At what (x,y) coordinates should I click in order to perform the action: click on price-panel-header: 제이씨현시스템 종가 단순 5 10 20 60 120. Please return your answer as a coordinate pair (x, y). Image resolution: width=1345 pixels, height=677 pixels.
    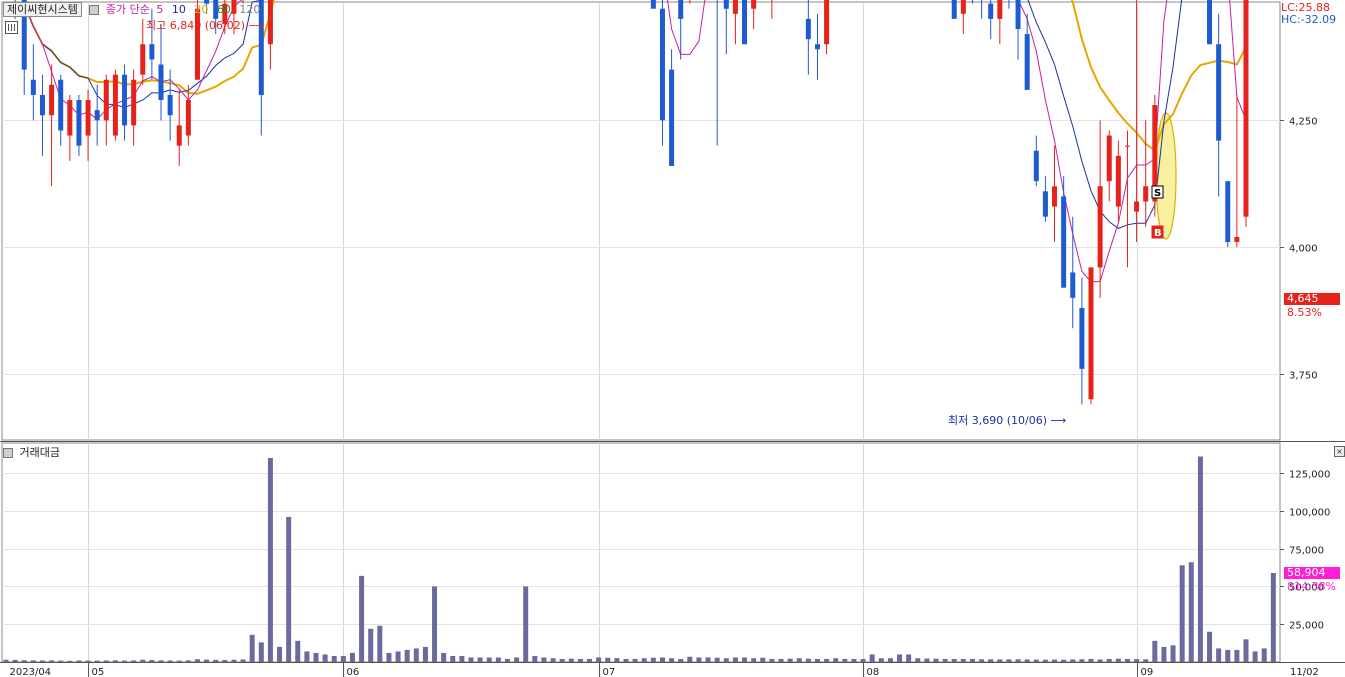
    Looking at the image, I should click on (131, 9).